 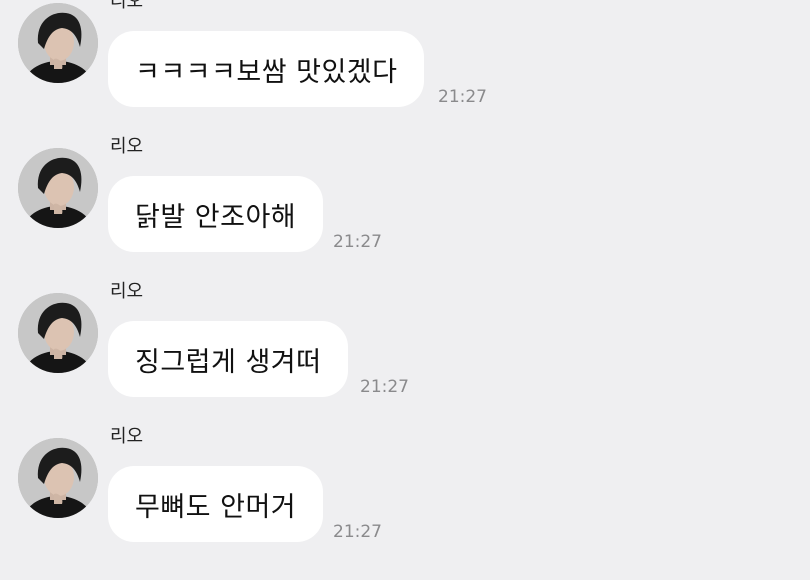 I want to click on message-bubble: 무뼈도 안머거, so click(x=216, y=504).